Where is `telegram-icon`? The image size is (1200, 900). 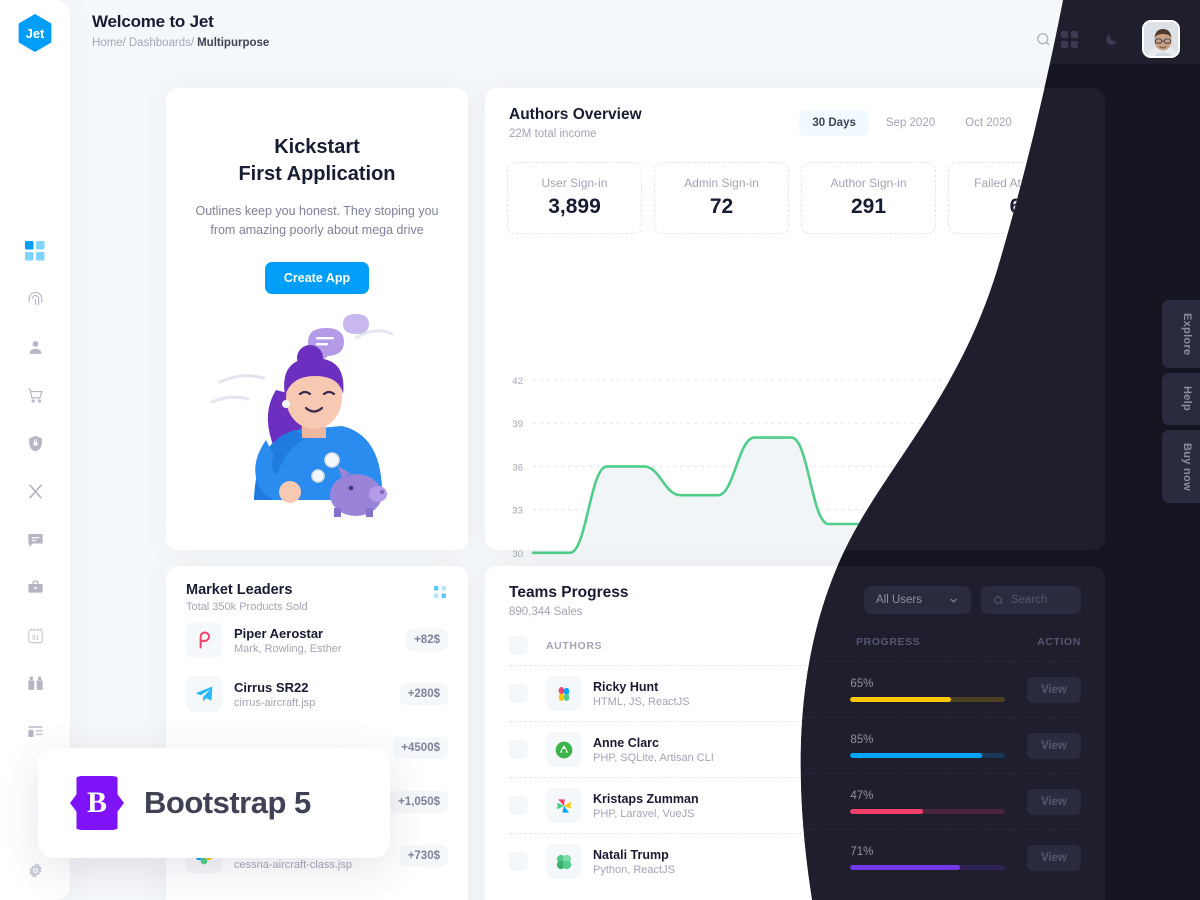 telegram-icon is located at coordinates (204, 694).